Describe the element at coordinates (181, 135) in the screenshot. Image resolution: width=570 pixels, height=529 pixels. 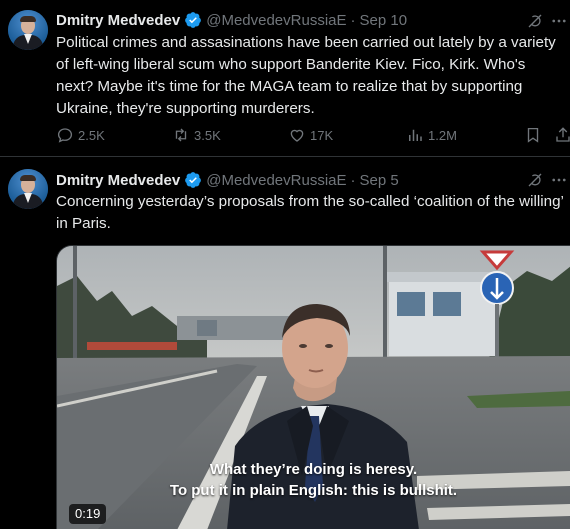
I see `repost-icon` at that location.